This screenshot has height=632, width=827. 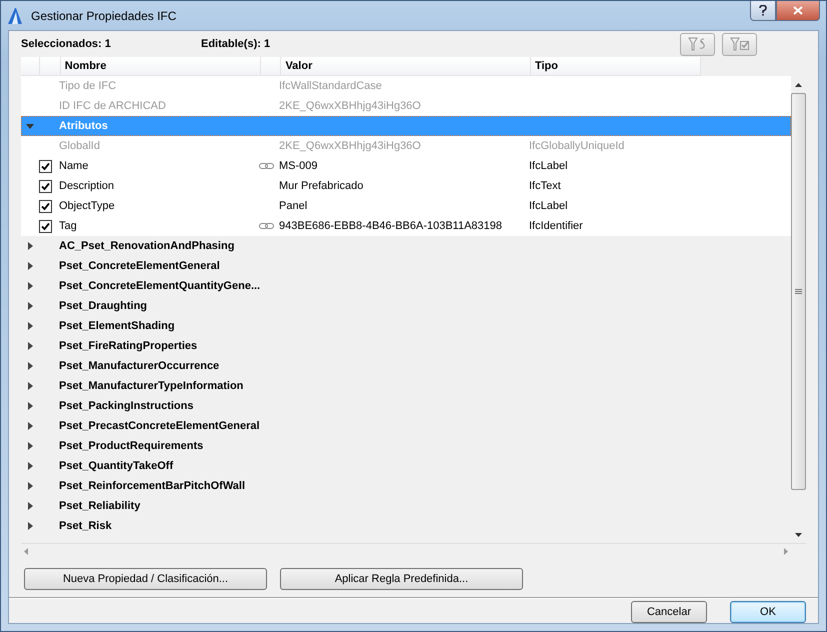 I want to click on group-name: Pset_ElementShading, so click(x=117, y=326).